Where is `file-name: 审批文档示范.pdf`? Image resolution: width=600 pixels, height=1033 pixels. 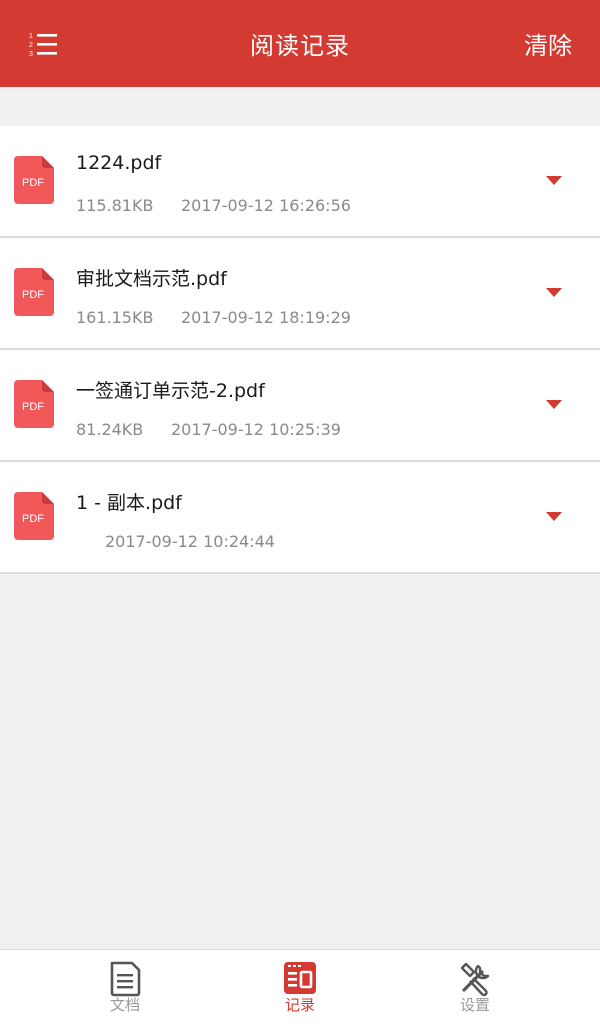
file-name: 审批文档示范.pdf is located at coordinates (151, 279).